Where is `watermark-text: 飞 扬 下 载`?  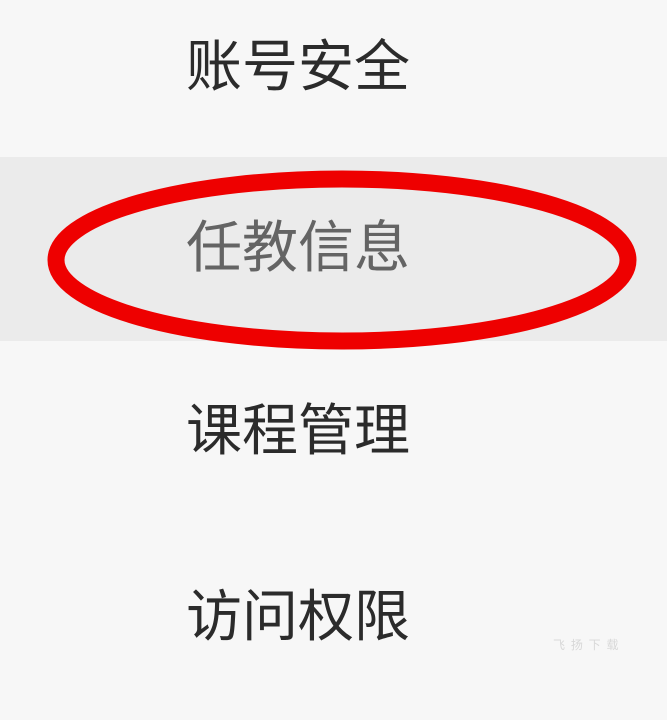
watermark-text: 飞 扬 下 载 is located at coordinates (586, 645).